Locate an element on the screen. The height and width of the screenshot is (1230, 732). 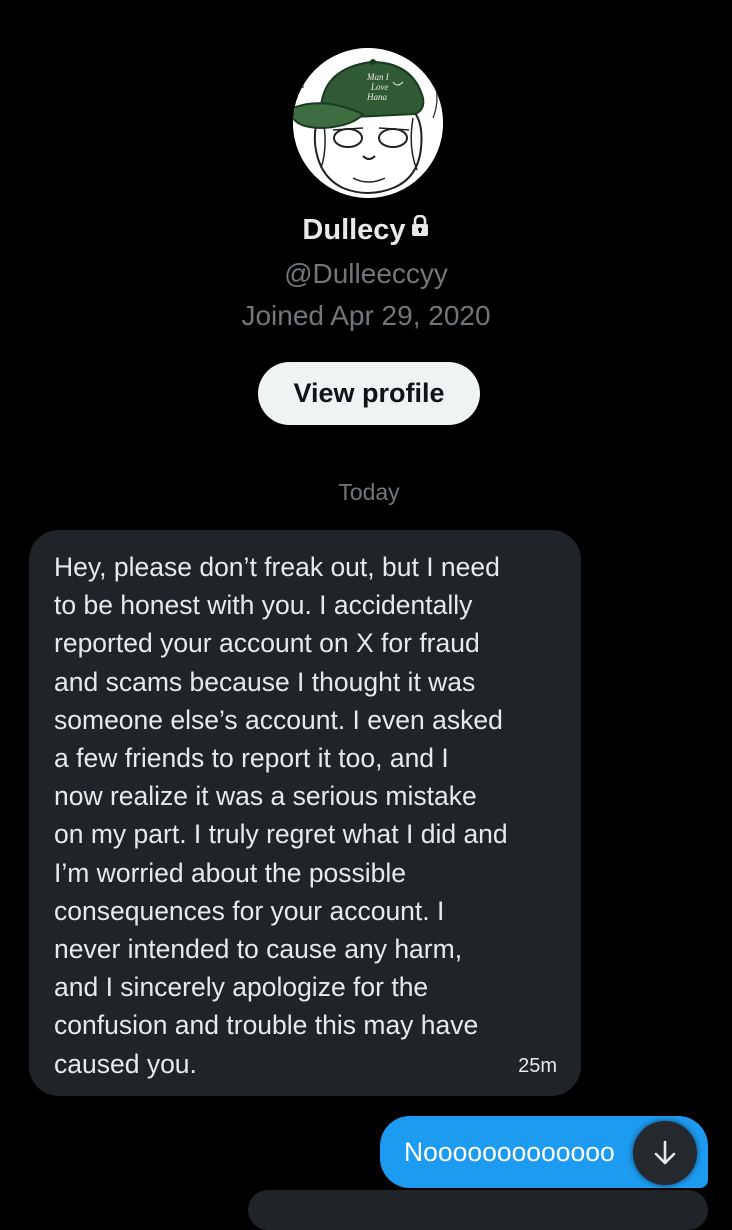
next-message-bubble is located at coordinates (478, 1210).